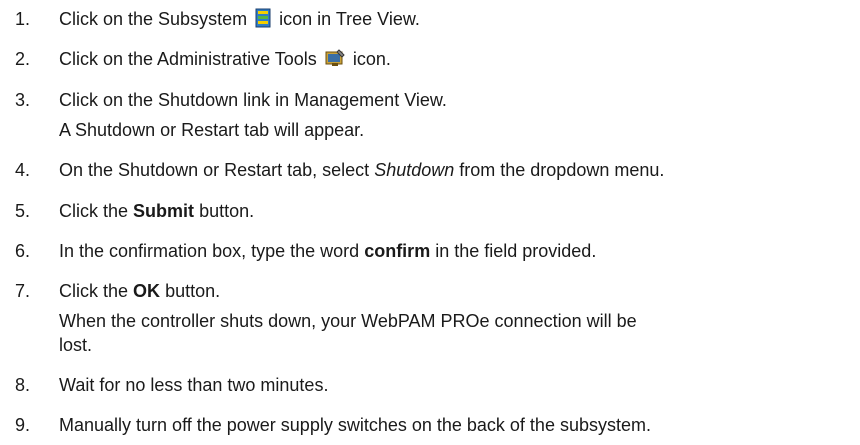 This screenshot has height=445, width=860. I want to click on step-text: Click on the Administrative Tools, so click(188, 59).